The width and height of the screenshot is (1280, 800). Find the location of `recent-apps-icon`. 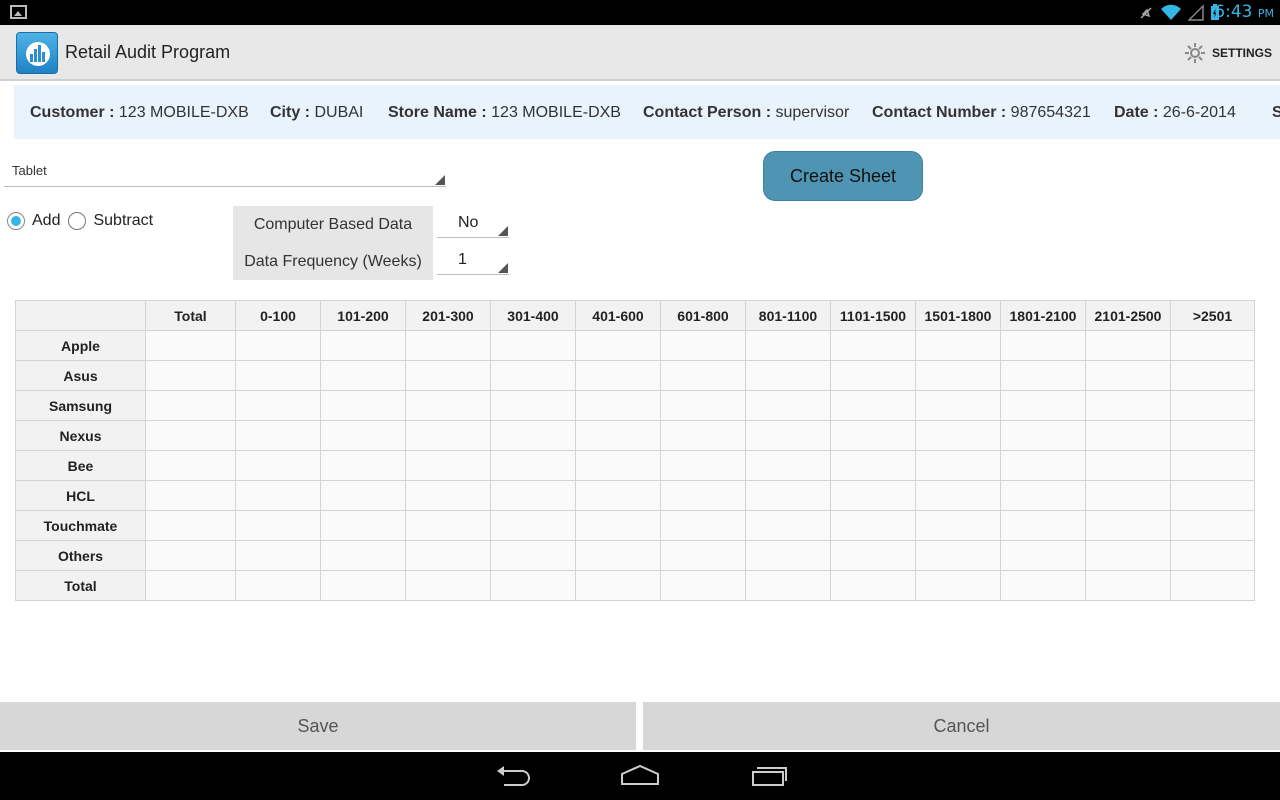

recent-apps-icon is located at coordinates (769, 775).